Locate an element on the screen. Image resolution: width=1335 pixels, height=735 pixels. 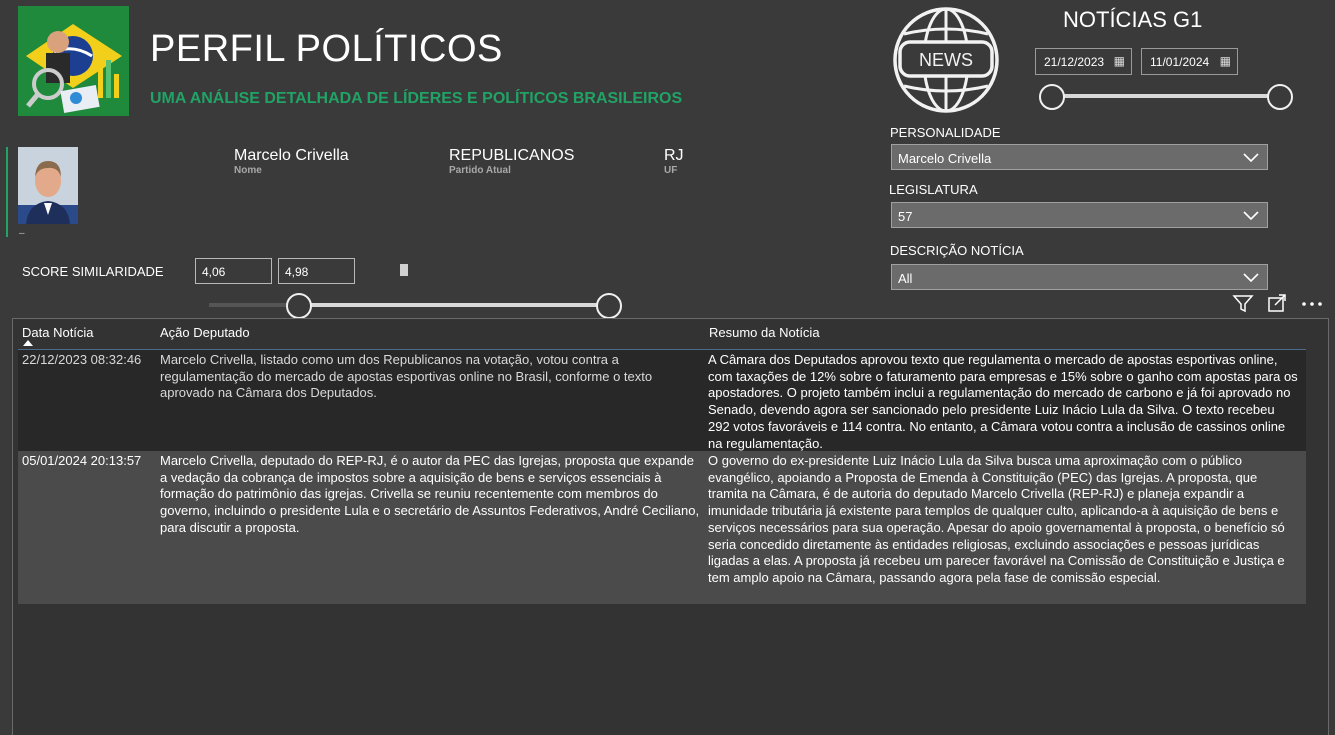
legislatura-dropdown: 57 is located at coordinates (1079, 215).